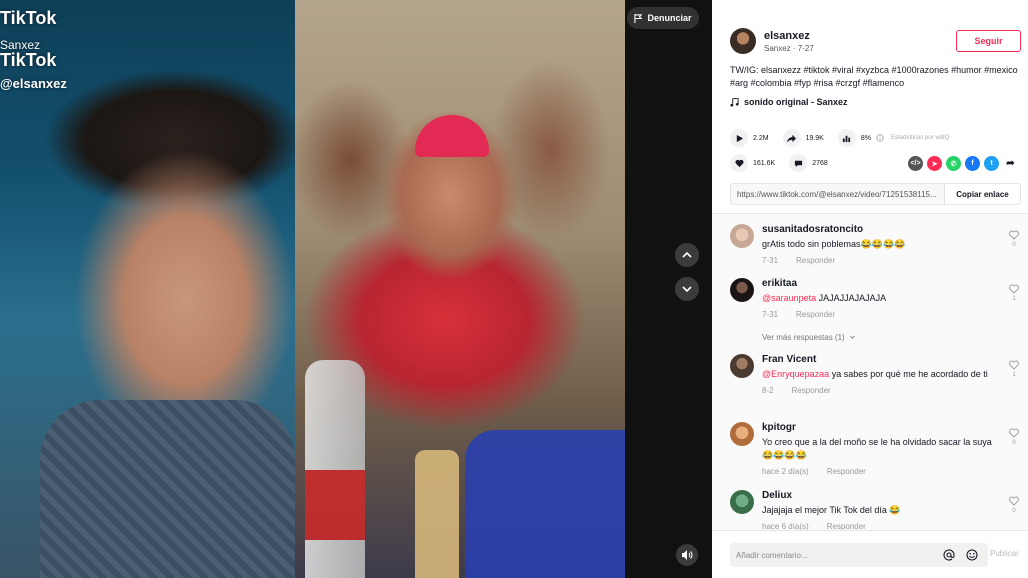 Image resolution: width=1028 pixels, height=578 pixels. I want to click on post-date: 7-27, so click(805, 48).